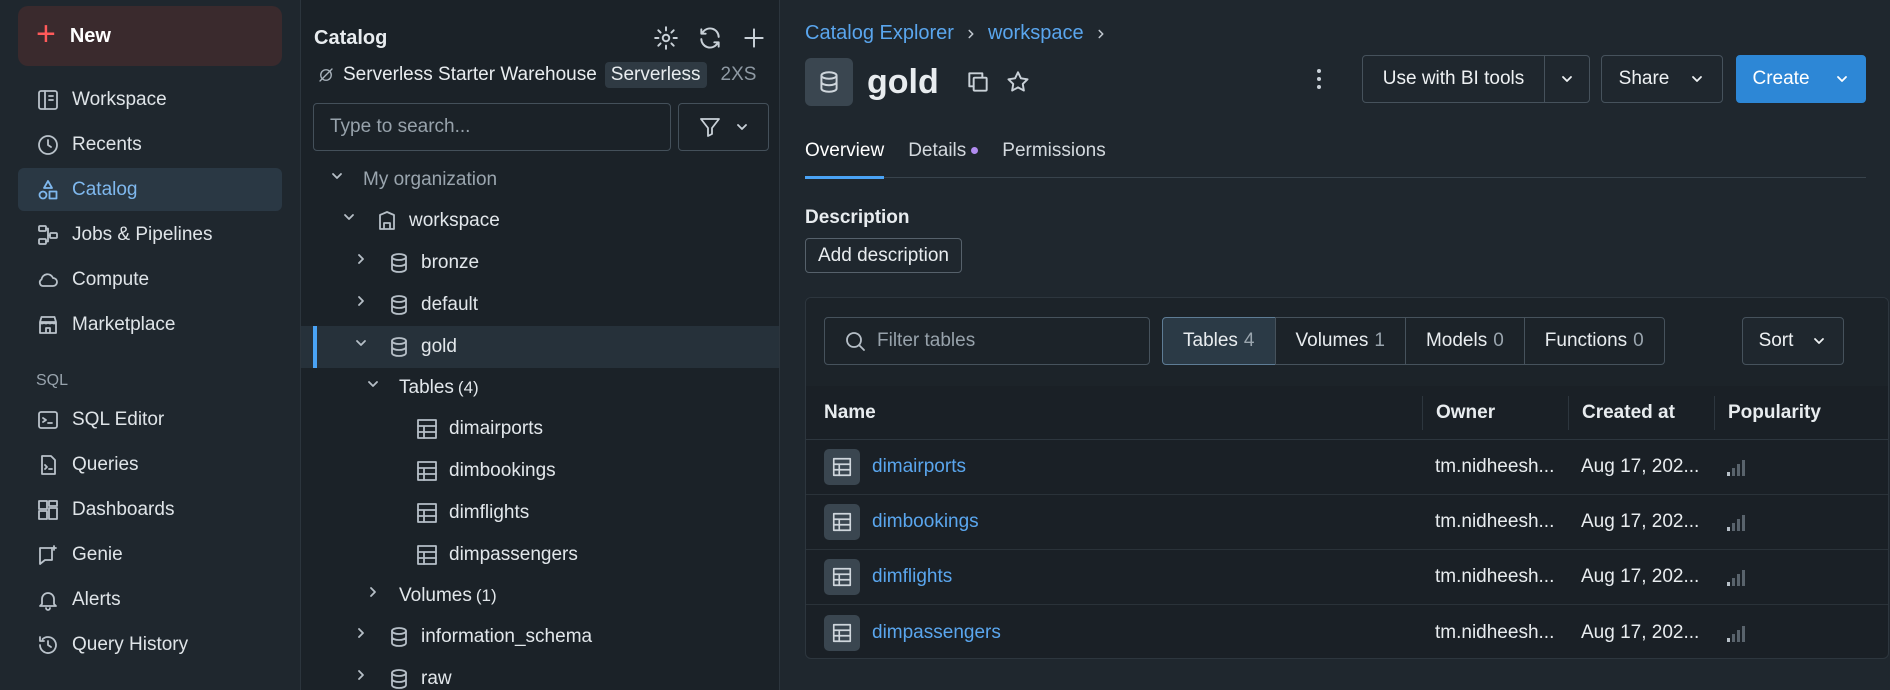  I want to click on new-button: + New, so click(150, 36).